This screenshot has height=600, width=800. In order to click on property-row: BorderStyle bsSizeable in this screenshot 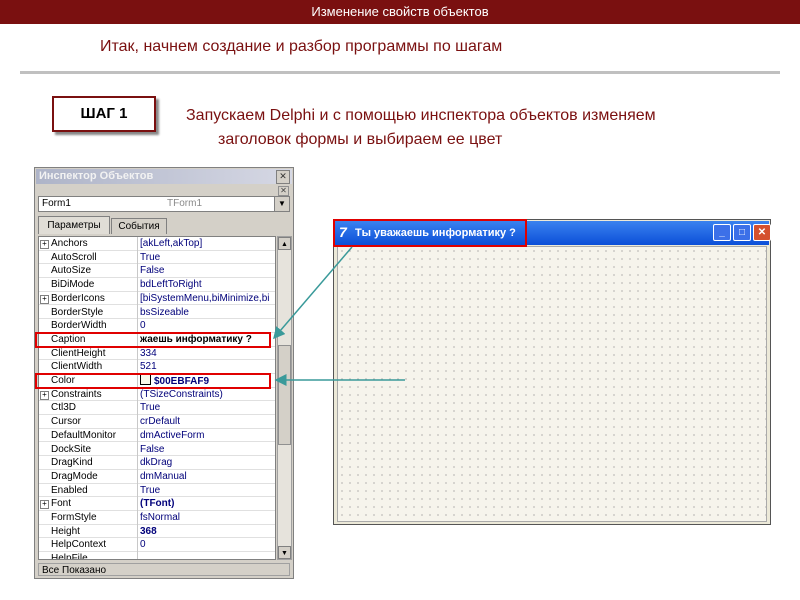, I will do `click(157, 312)`.